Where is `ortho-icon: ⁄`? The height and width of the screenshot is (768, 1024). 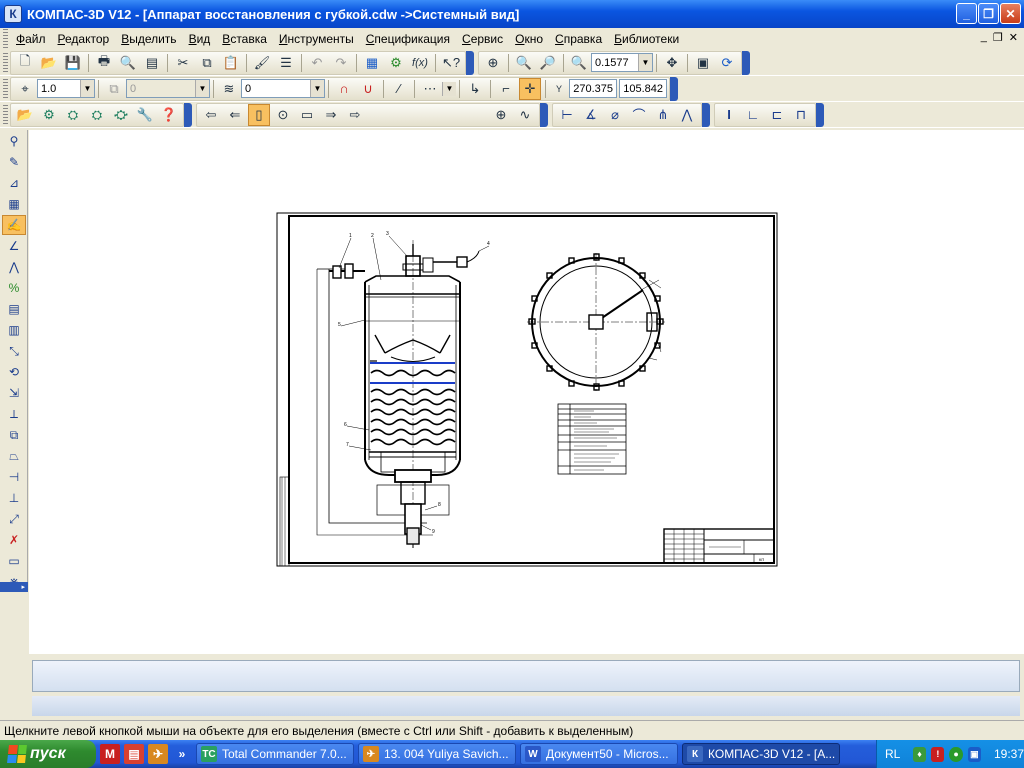
ortho-icon: ⁄ is located at coordinates (399, 89).